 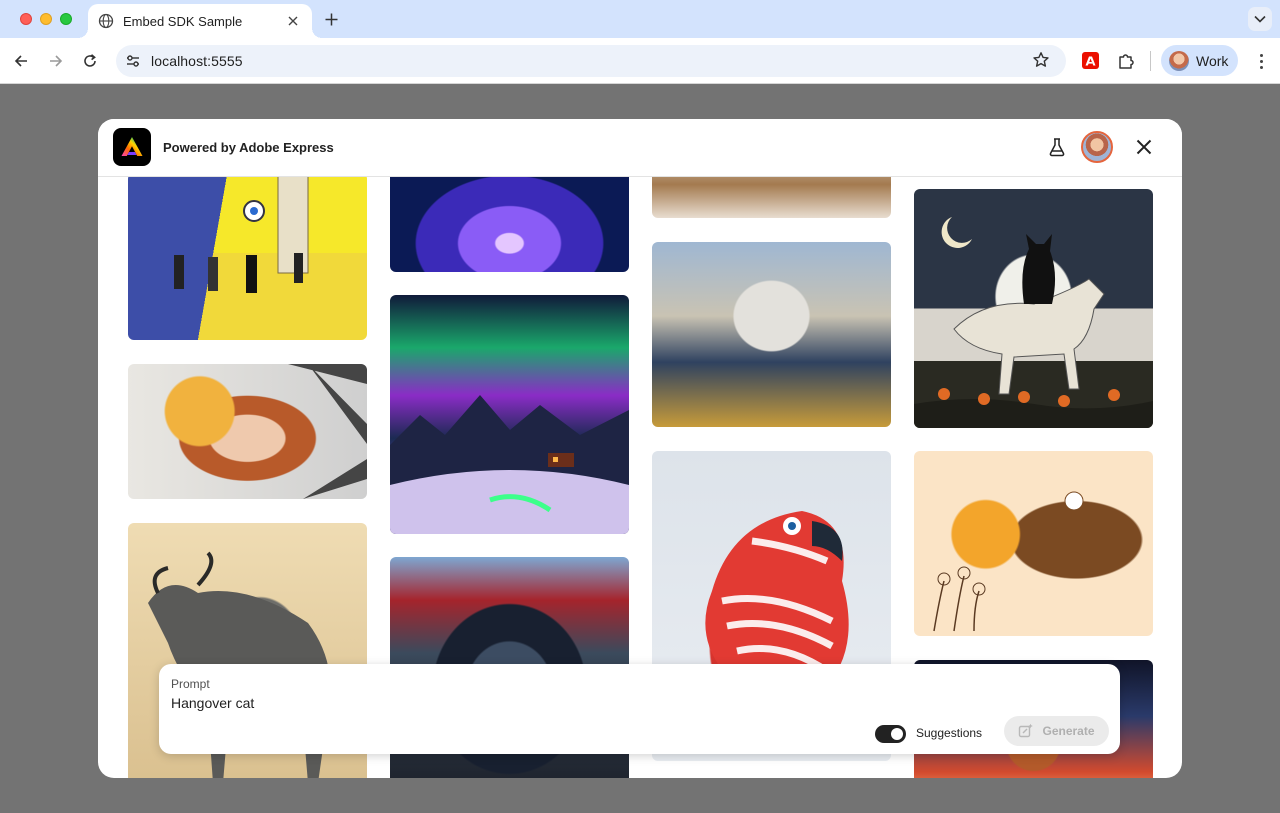 What do you see at coordinates (46, 19) in the screenshot?
I see `minimize-window-button` at bounding box center [46, 19].